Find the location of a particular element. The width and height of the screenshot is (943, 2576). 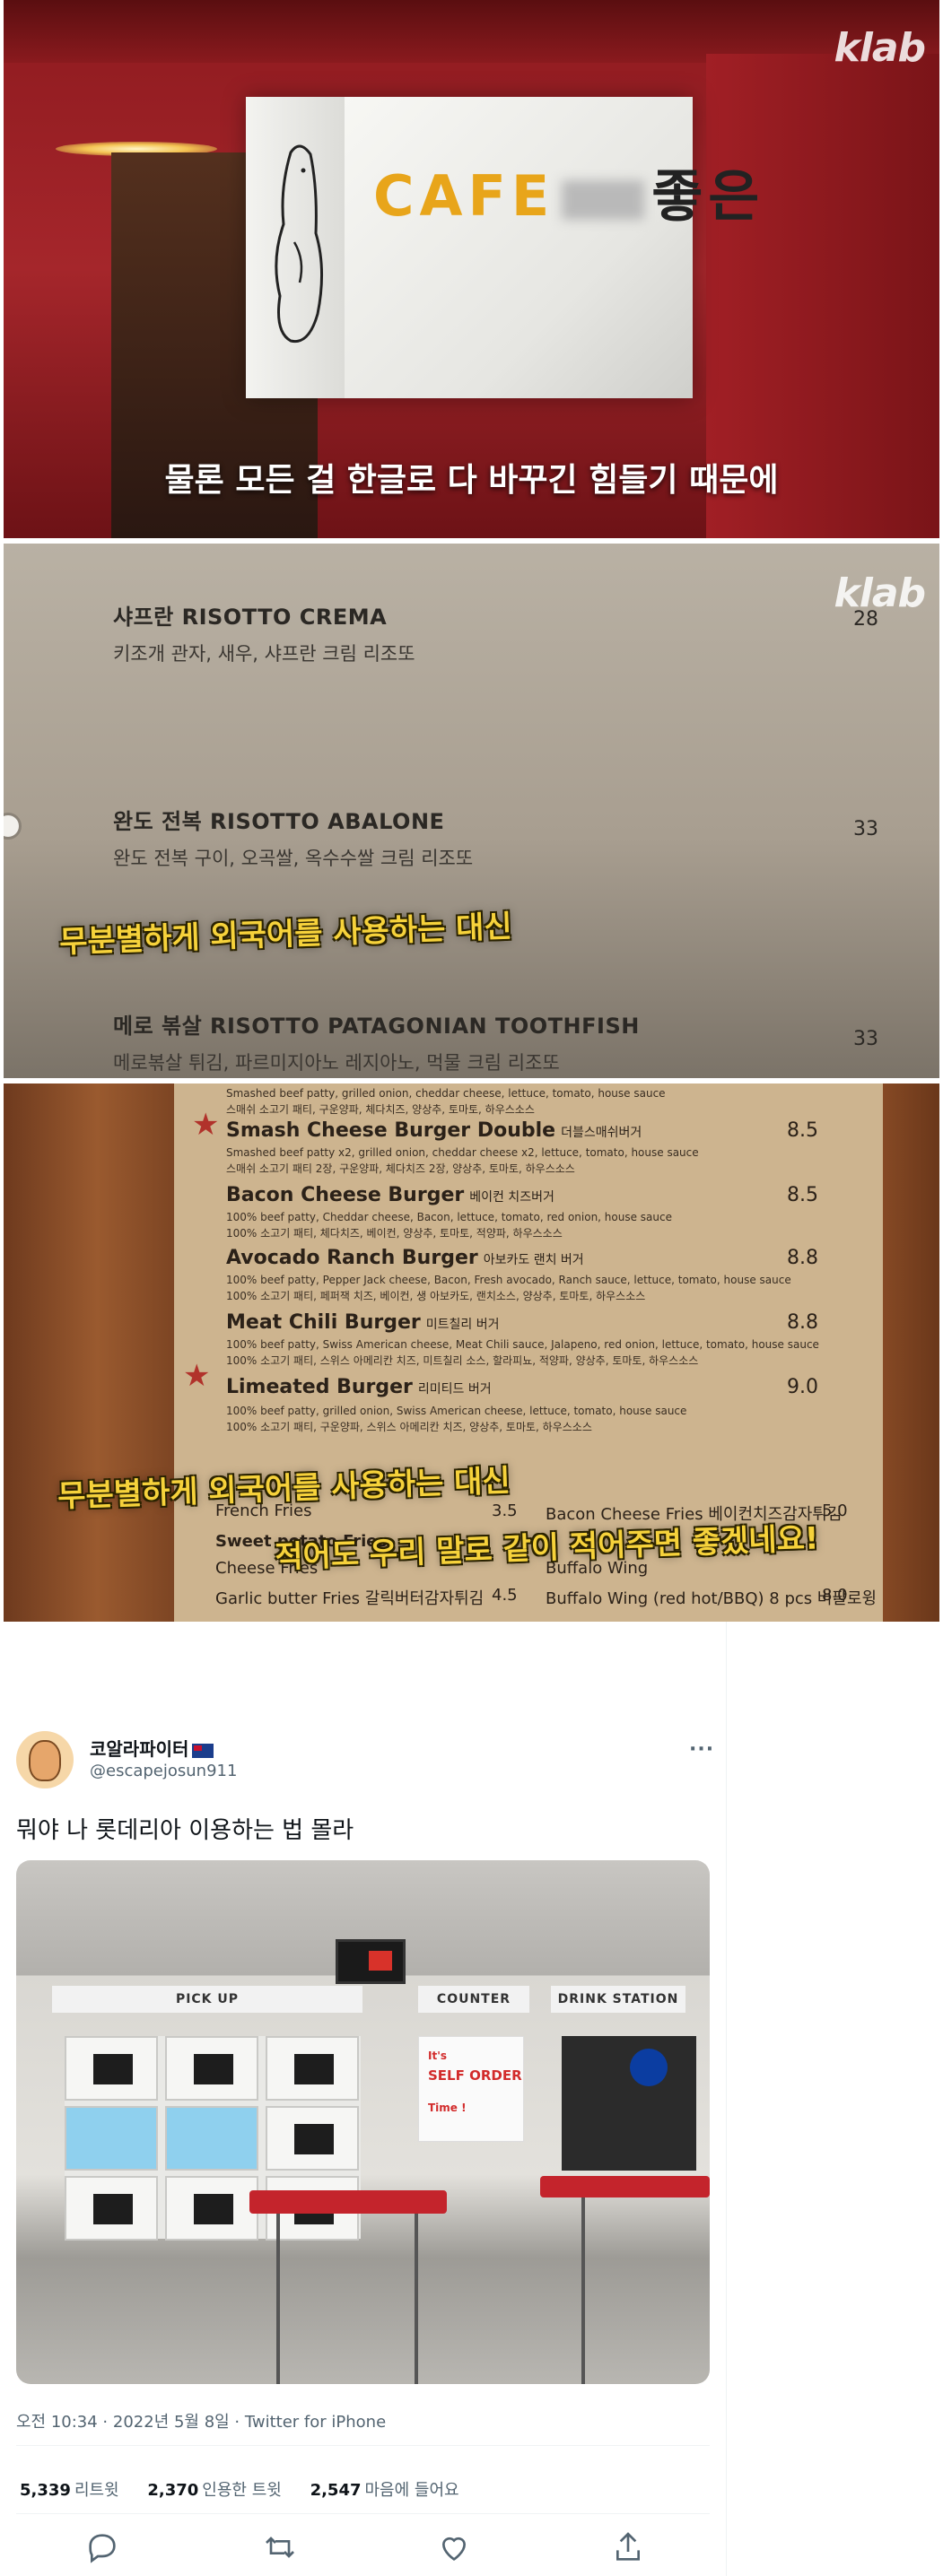

menu-hole is located at coordinates (13, 826).